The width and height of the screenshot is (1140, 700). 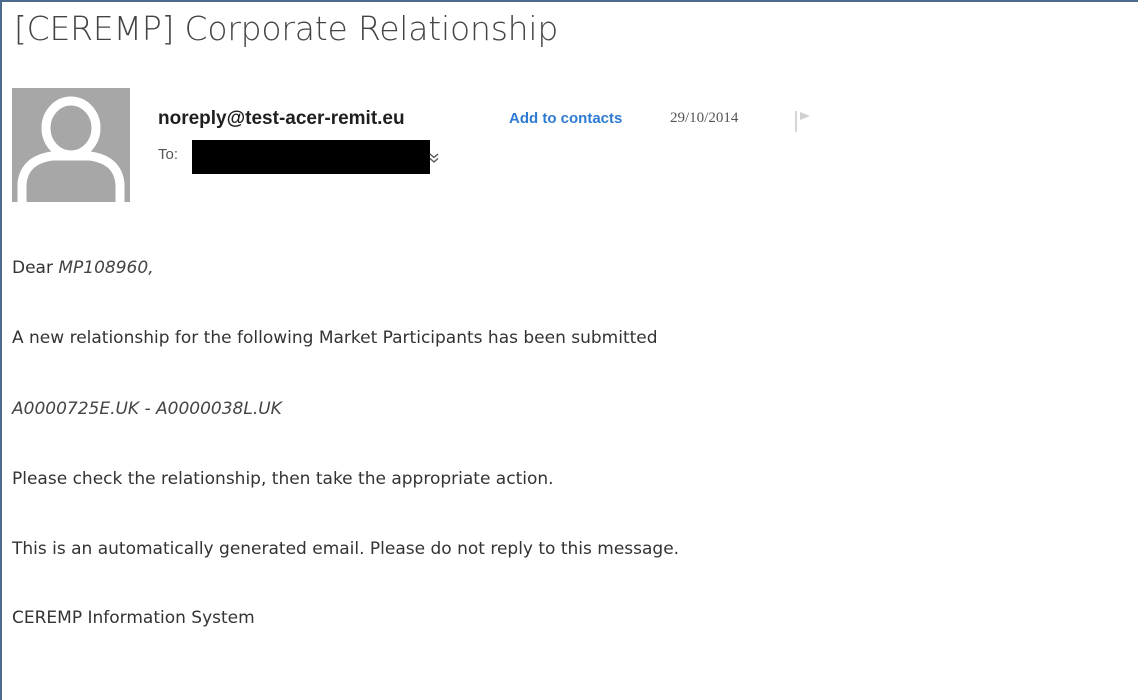 I want to click on chevron-down-icon, so click(x=434, y=157).